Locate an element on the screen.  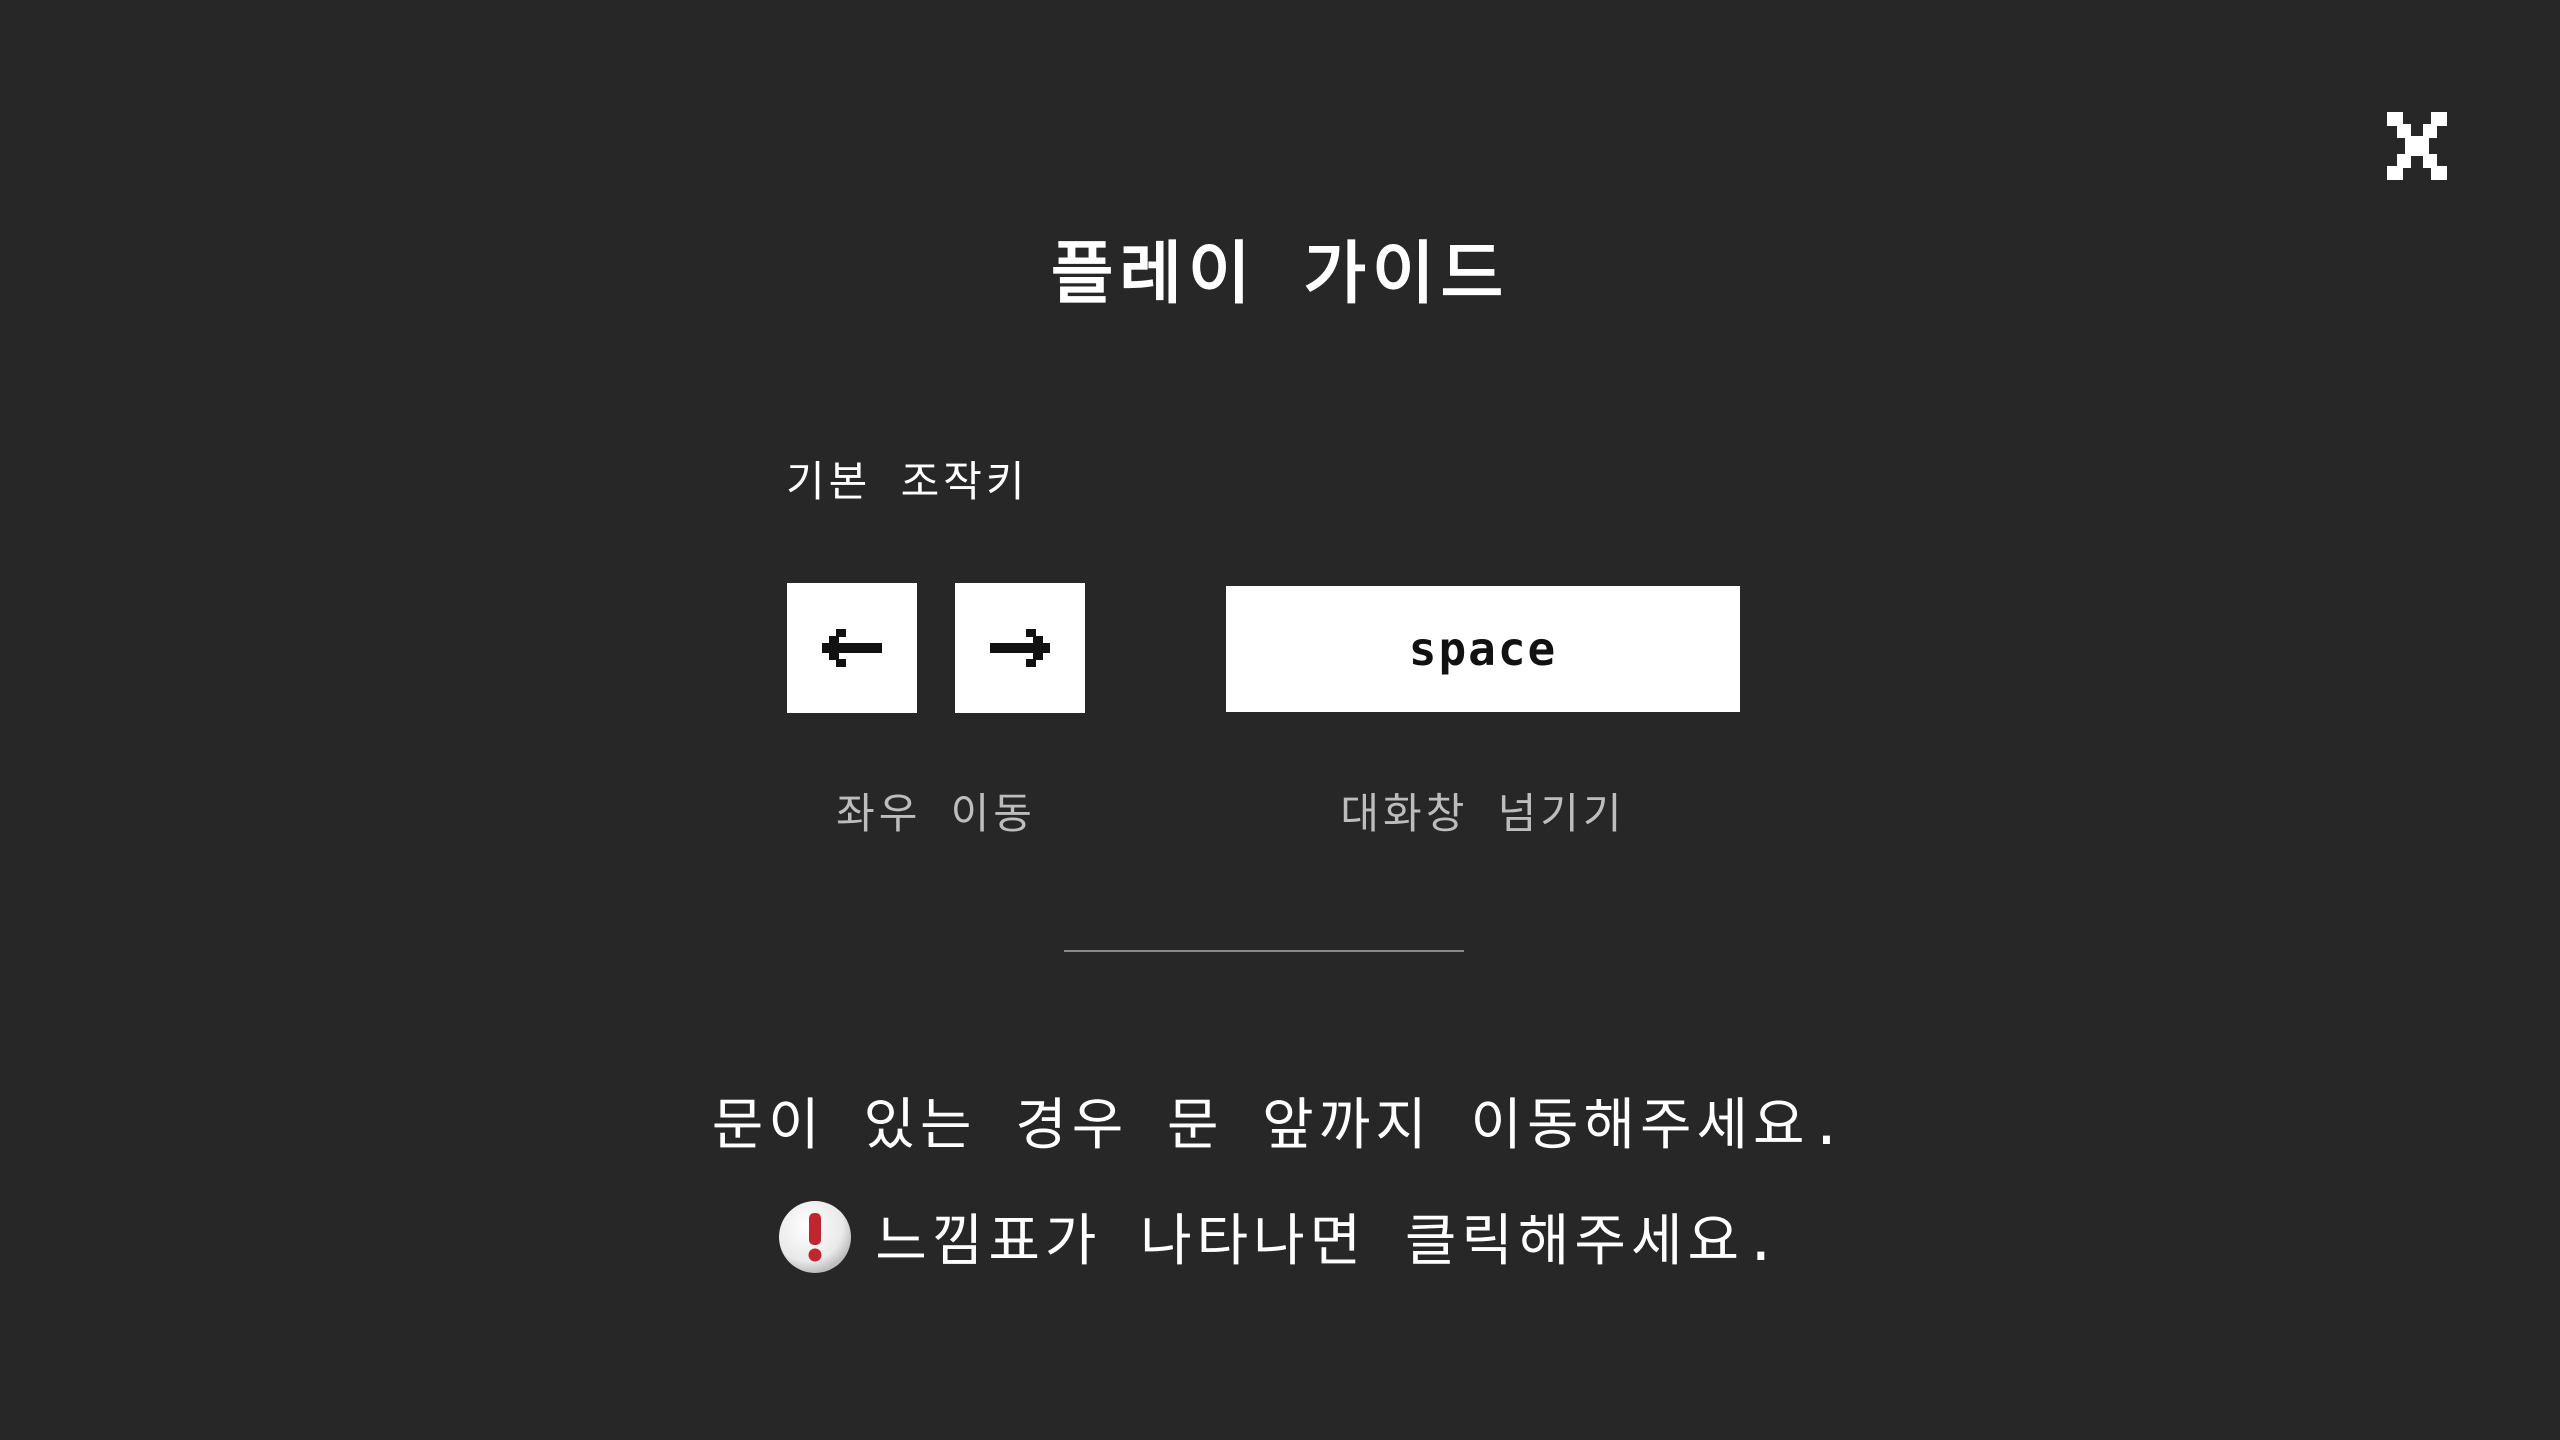
arrow-right-icon is located at coordinates (1020, 648).